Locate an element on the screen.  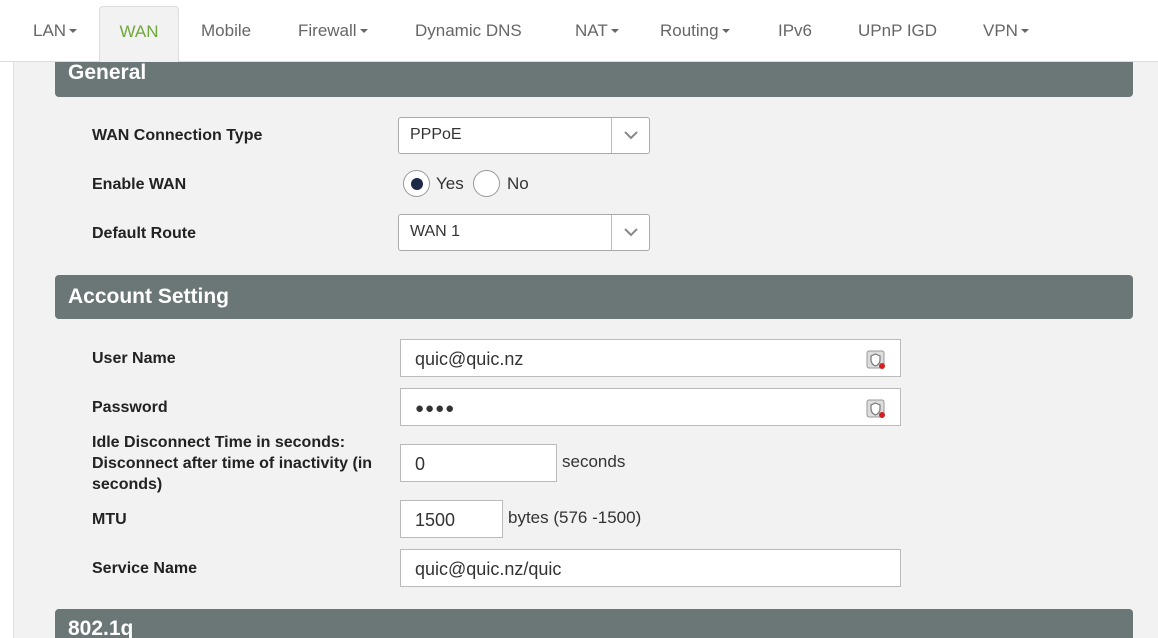
tab-upnp-igd: UPnP IGD is located at coordinates (897, 34).